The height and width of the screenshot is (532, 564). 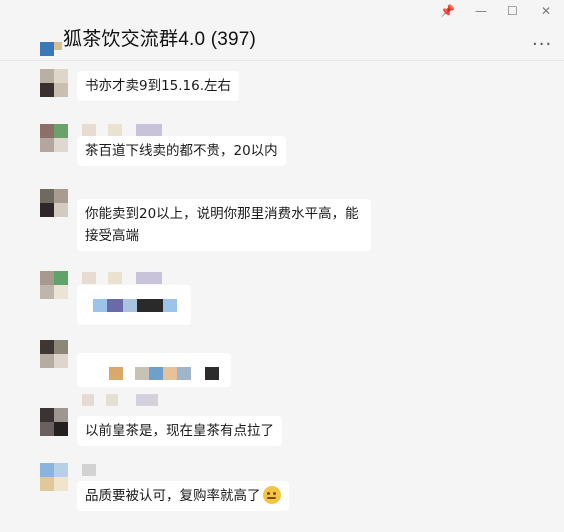 What do you see at coordinates (542, 44) in the screenshot?
I see `more-options-icon: ···` at bounding box center [542, 44].